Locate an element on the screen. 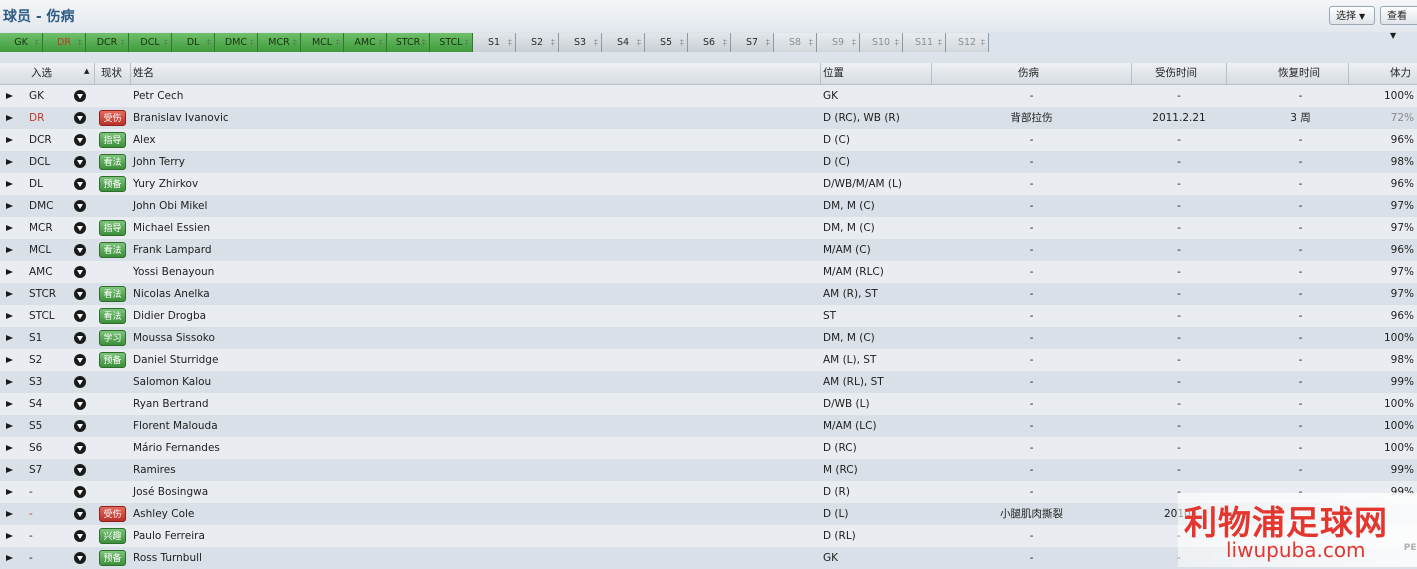 The image size is (1417, 569). table-row: MCL 看法 Frank Lampard M/AM (C) - - -96% is located at coordinates (708, 250).